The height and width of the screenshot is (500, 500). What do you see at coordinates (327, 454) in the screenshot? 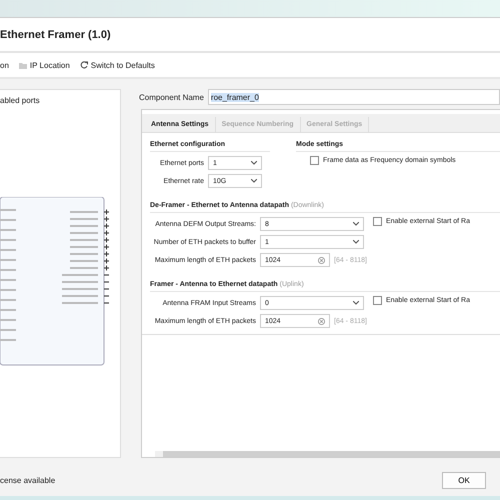
I see `scrollbar` at bounding box center [327, 454].